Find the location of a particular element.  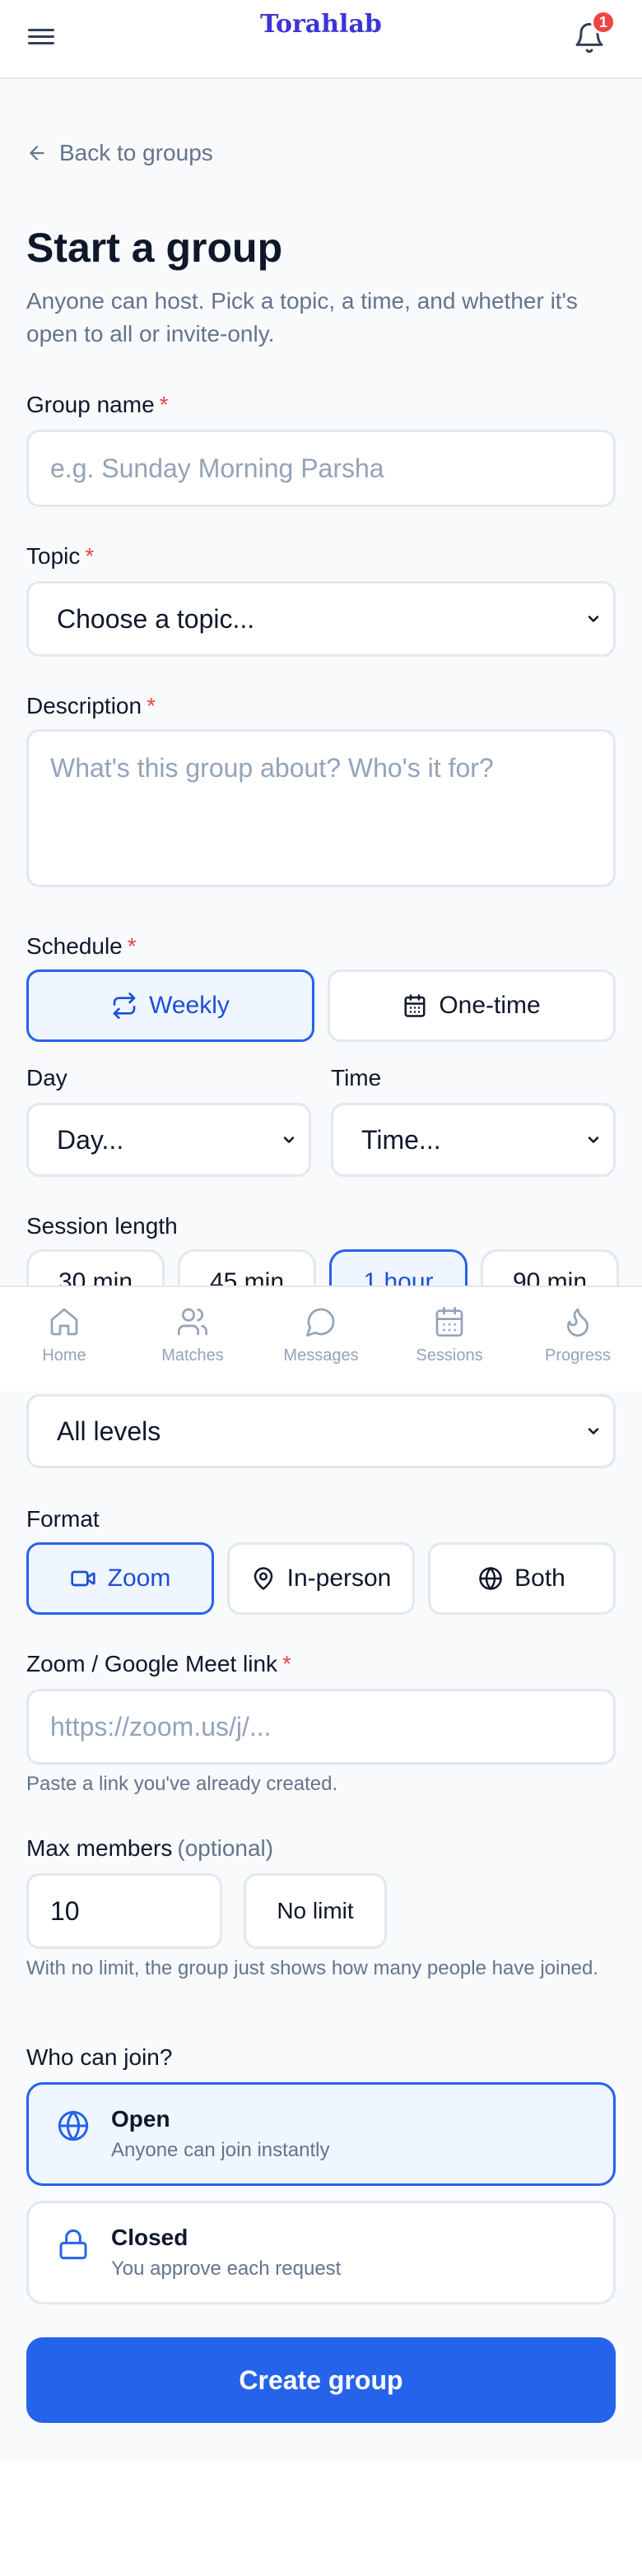

tab-home: Home is located at coordinates (64, 1335).